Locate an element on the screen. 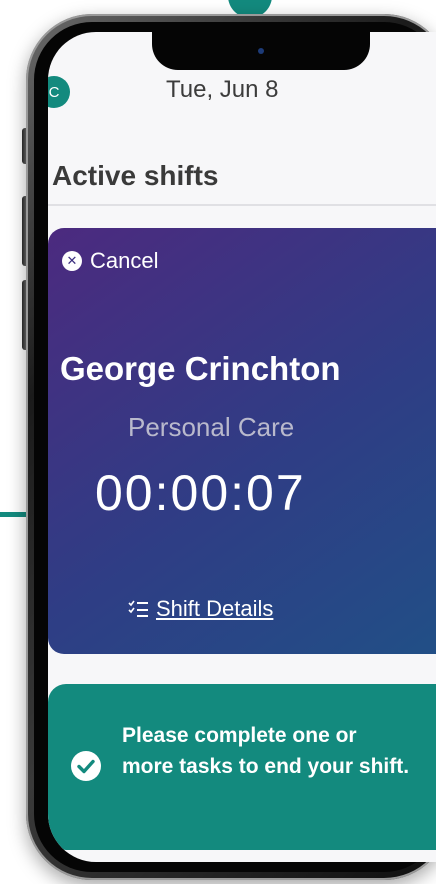  shift-timer: 00:00:07 is located at coordinates (200, 493).